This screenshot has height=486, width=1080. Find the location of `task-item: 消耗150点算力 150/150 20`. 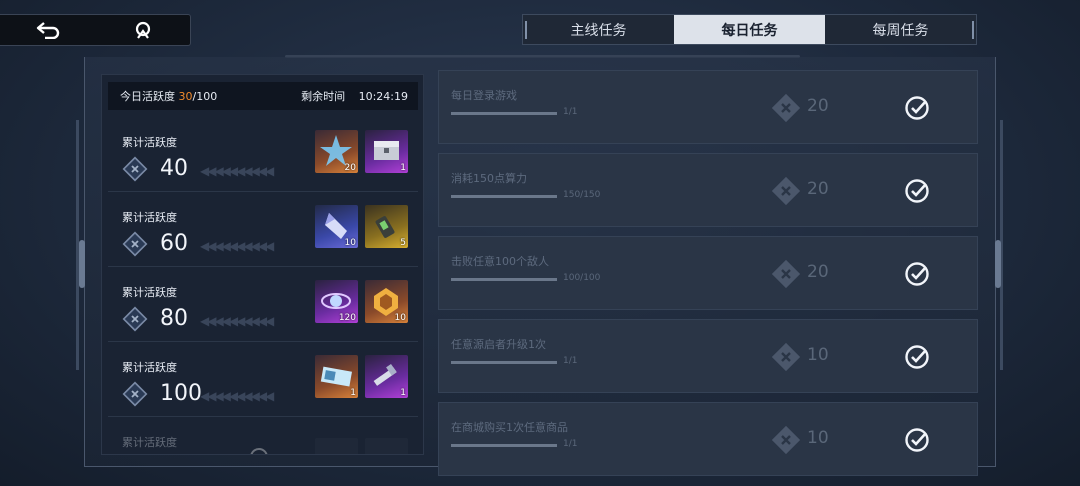

task-item: 消耗150点算力 150/150 20 is located at coordinates (708, 190).